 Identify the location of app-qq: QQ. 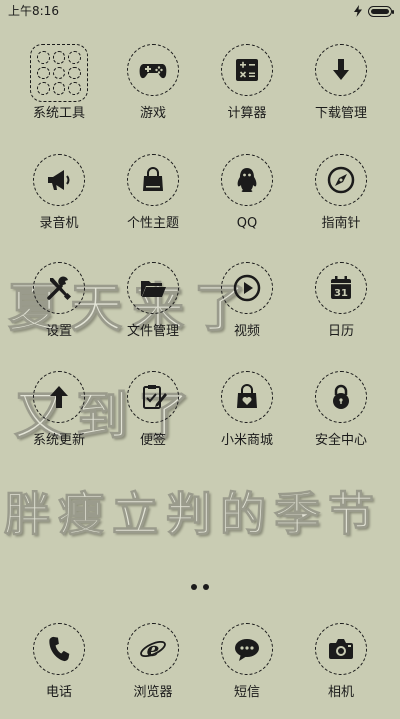
(247, 202).